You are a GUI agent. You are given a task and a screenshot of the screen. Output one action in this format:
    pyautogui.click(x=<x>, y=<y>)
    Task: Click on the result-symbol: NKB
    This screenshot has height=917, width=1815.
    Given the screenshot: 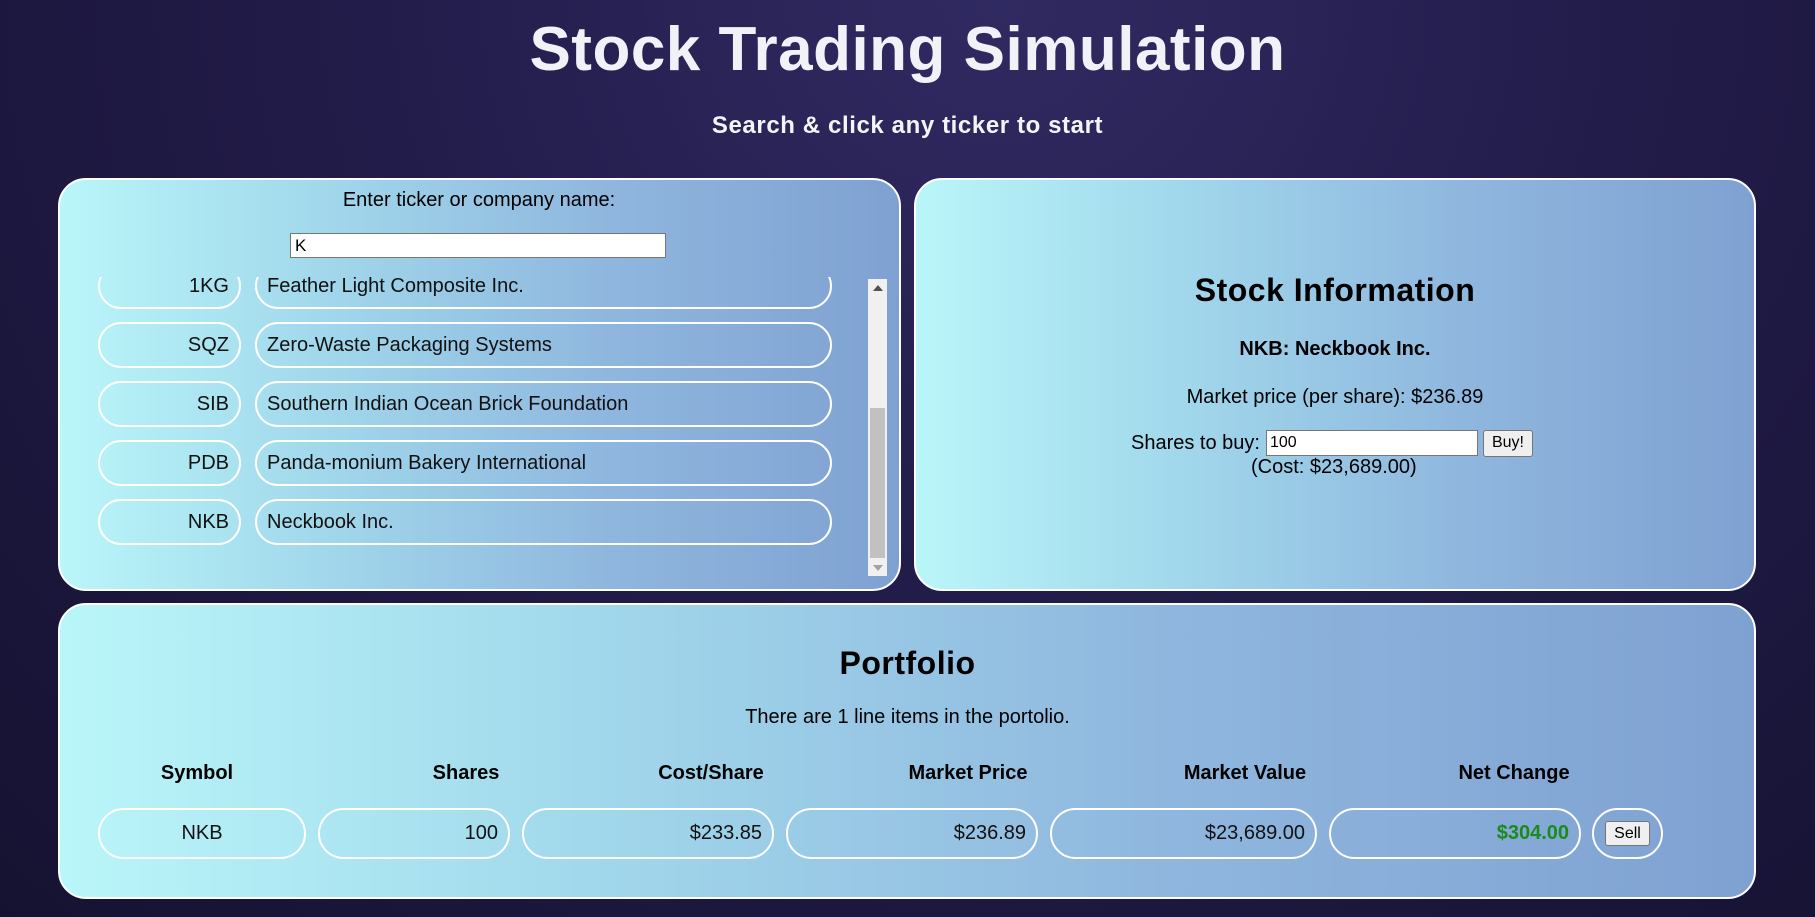 What is the action you would take?
    pyautogui.click(x=169, y=522)
    